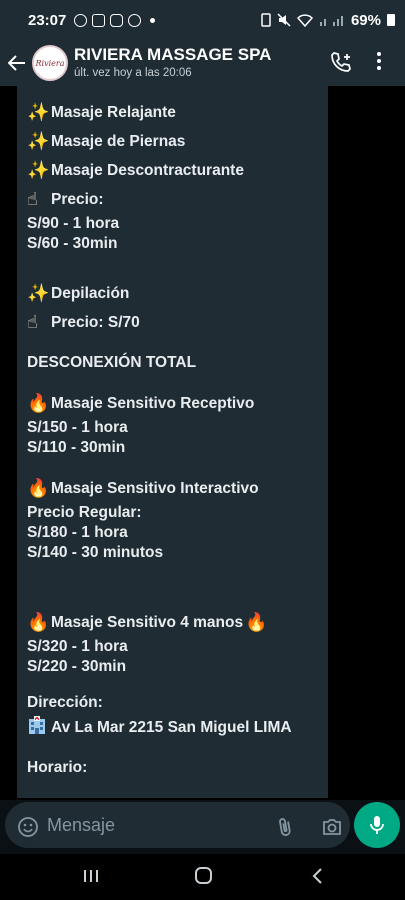  I want to click on add-call-button, so click(341, 64).